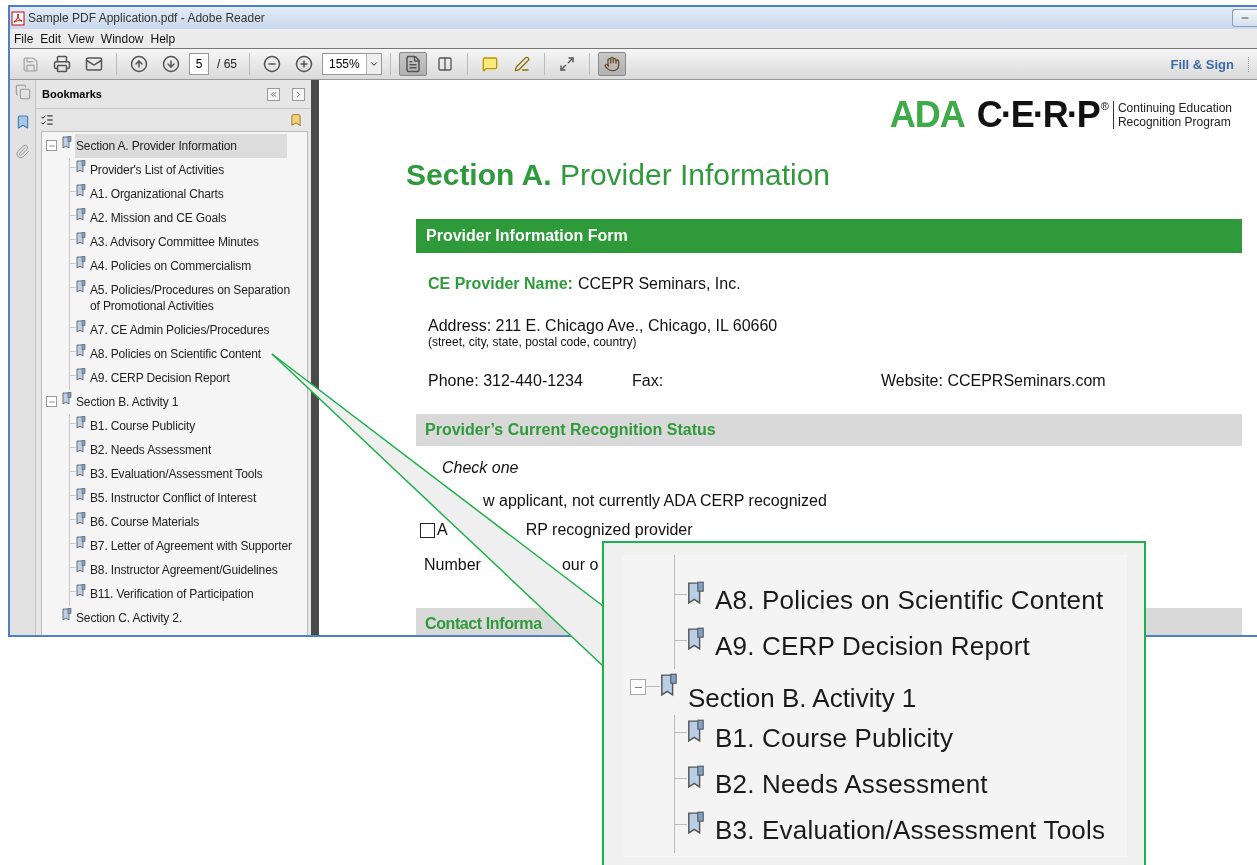 The height and width of the screenshot is (865, 1257). Describe the element at coordinates (181, 330) in the screenshot. I see `bookmark-item: A7. CE Admin Policies/Procedures` at that location.